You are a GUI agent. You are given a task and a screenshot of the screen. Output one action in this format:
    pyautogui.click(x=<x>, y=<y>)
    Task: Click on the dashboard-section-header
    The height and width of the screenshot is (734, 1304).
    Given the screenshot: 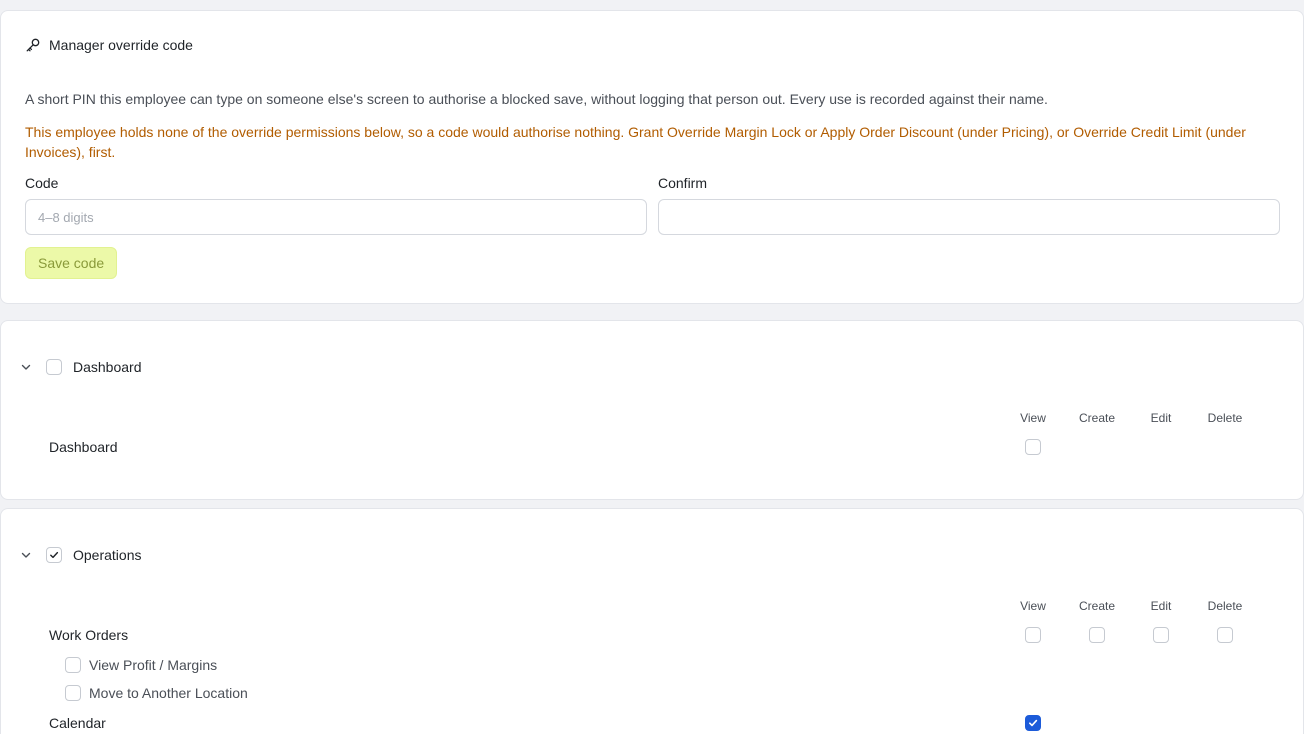 What is the action you would take?
    pyautogui.click(x=26, y=367)
    